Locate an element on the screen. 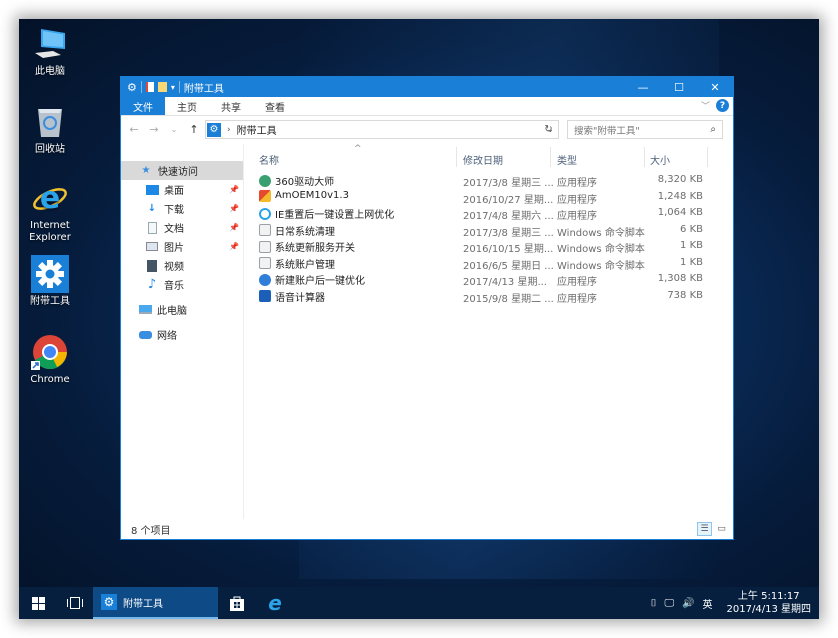 The image size is (838, 638). file-name-cell: 语音计算器 is located at coordinates (292, 296).